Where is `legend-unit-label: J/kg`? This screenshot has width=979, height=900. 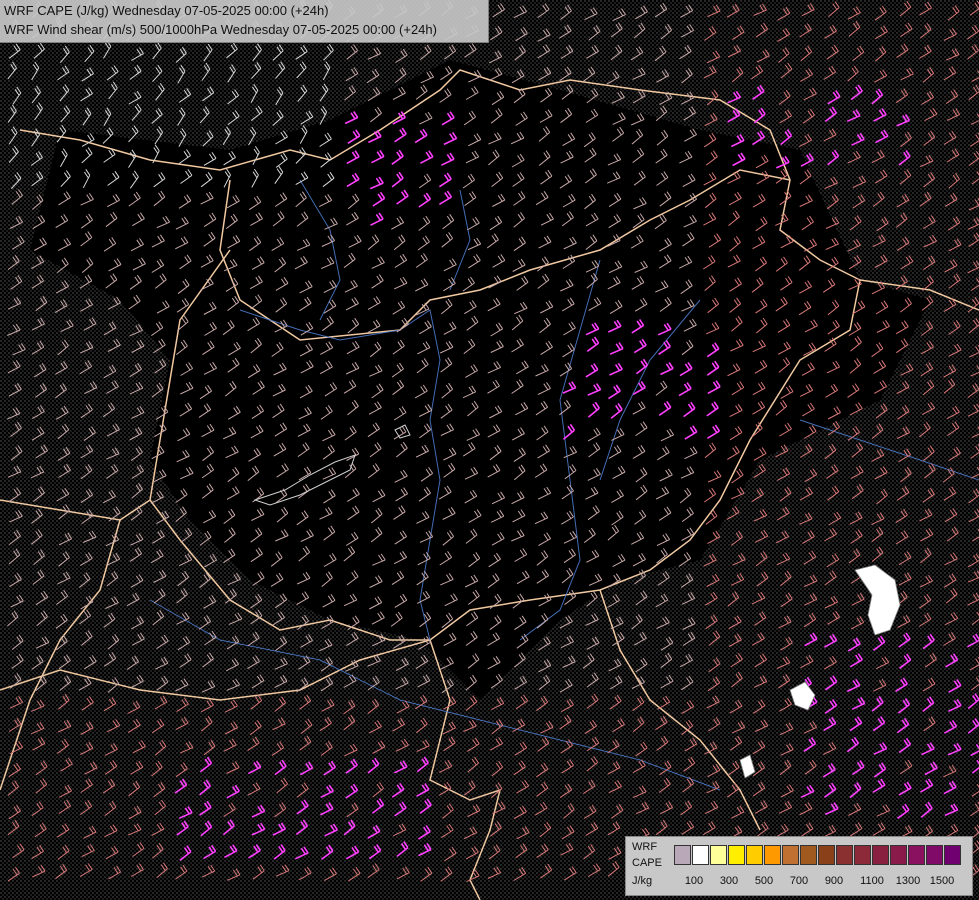 legend-unit-label: J/kg is located at coordinates (642, 881).